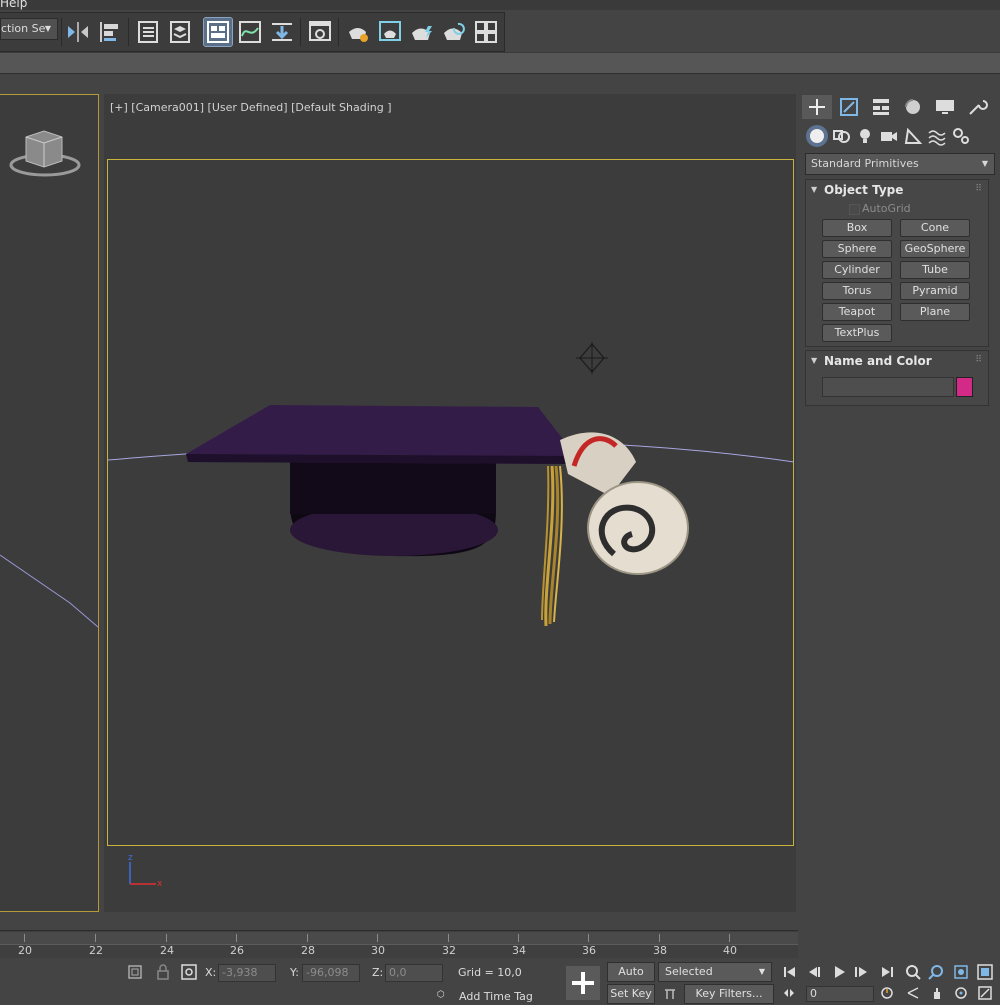 The image size is (1000, 1005). What do you see at coordinates (985, 972) in the screenshot?
I see `zoom-extents-all-icon` at bounding box center [985, 972].